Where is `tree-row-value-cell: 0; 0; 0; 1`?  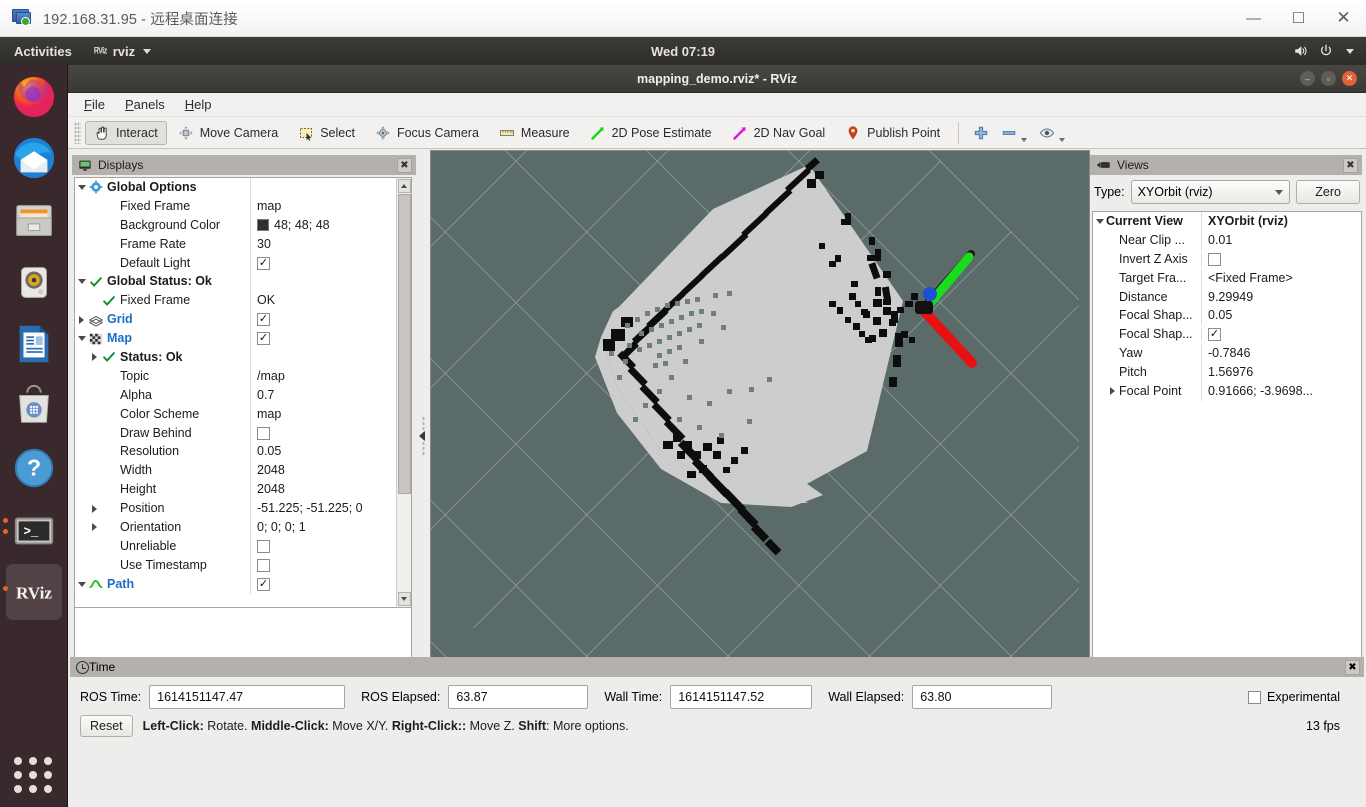
tree-row-value-cell: 0; 0; 0; 1 is located at coordinates (323, 527).